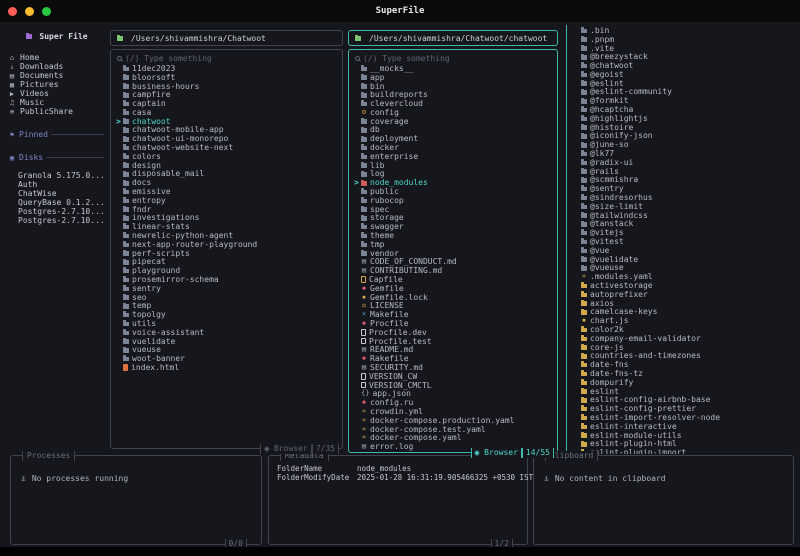 This screenshot has width=800, height=556. I want to click on file-row: bloorsoft, so click(229, 77).